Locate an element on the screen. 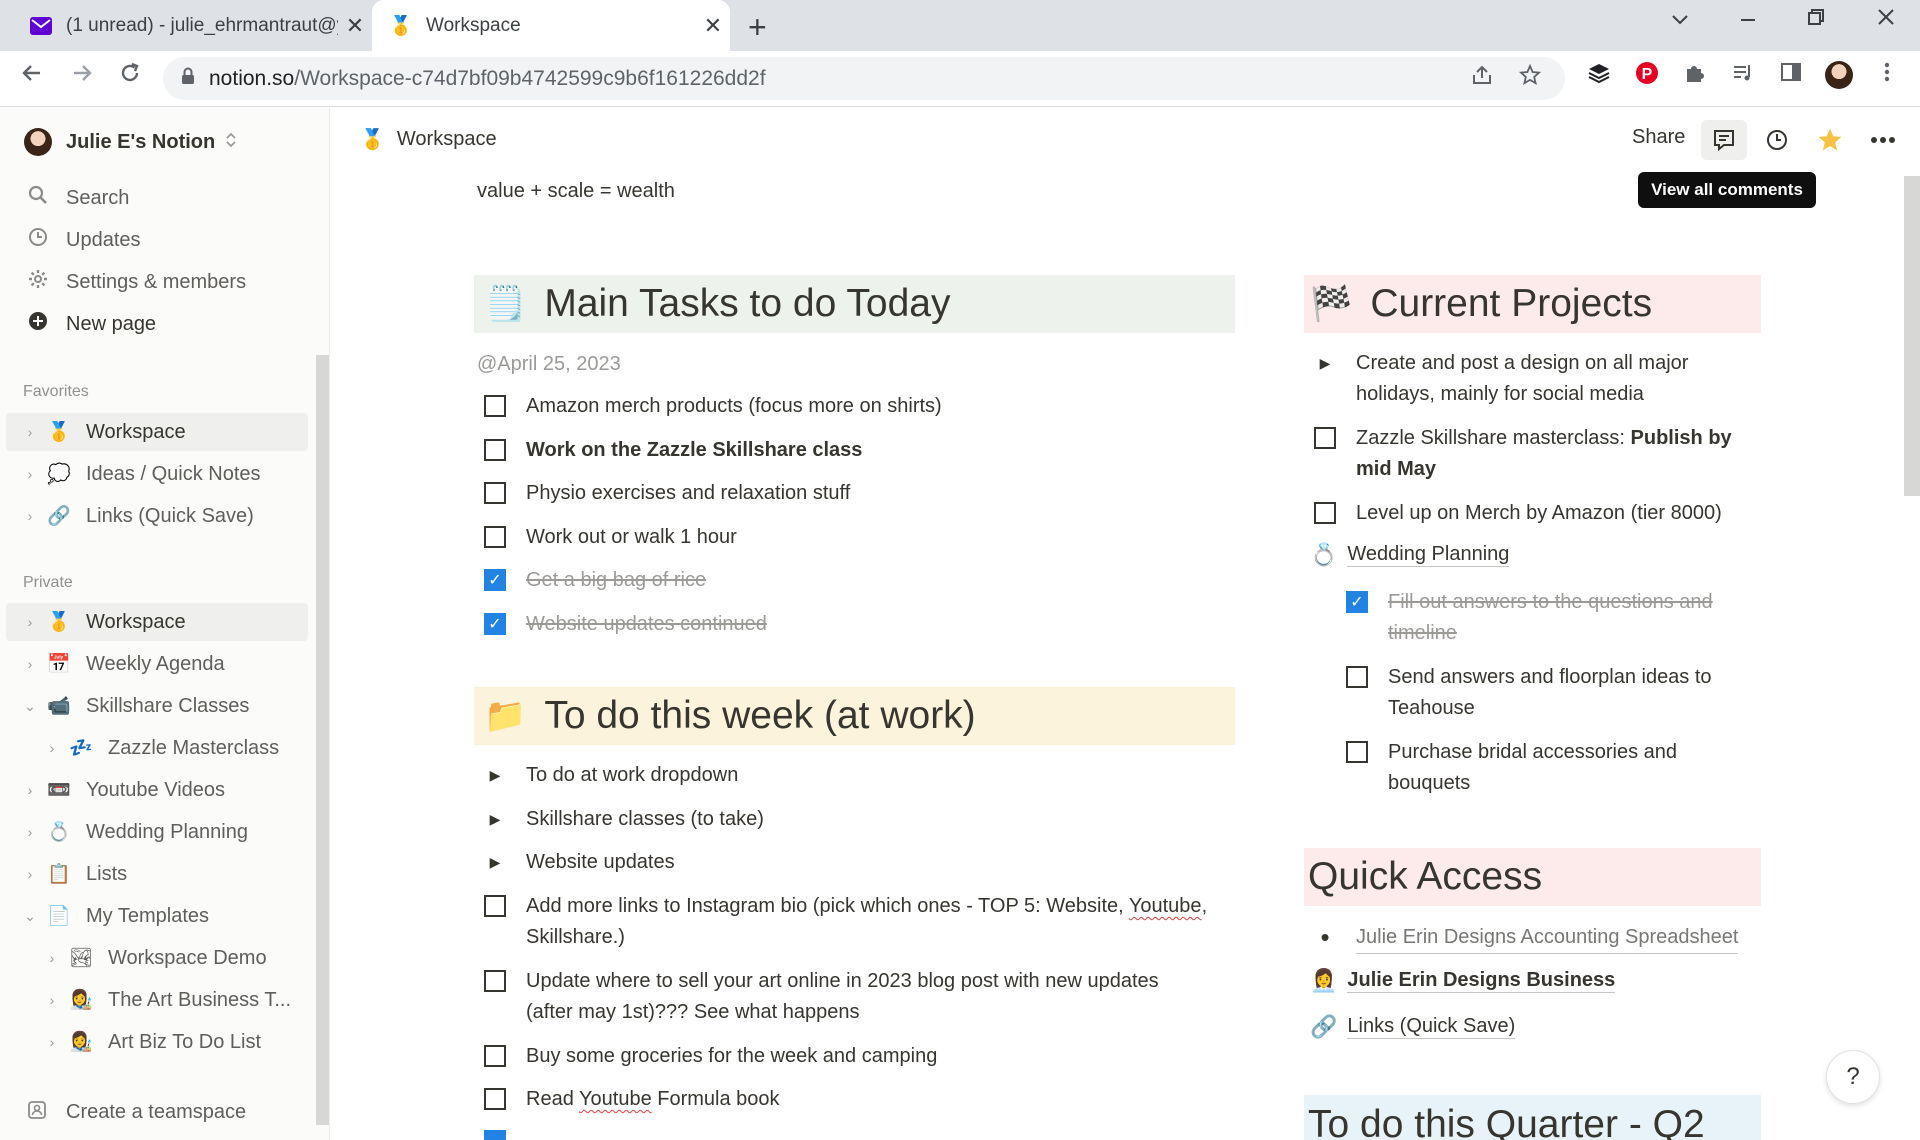 The width and height of the screenshot is (1920, 1140). sidebar-search: Search is located at coordinates (76, 198).